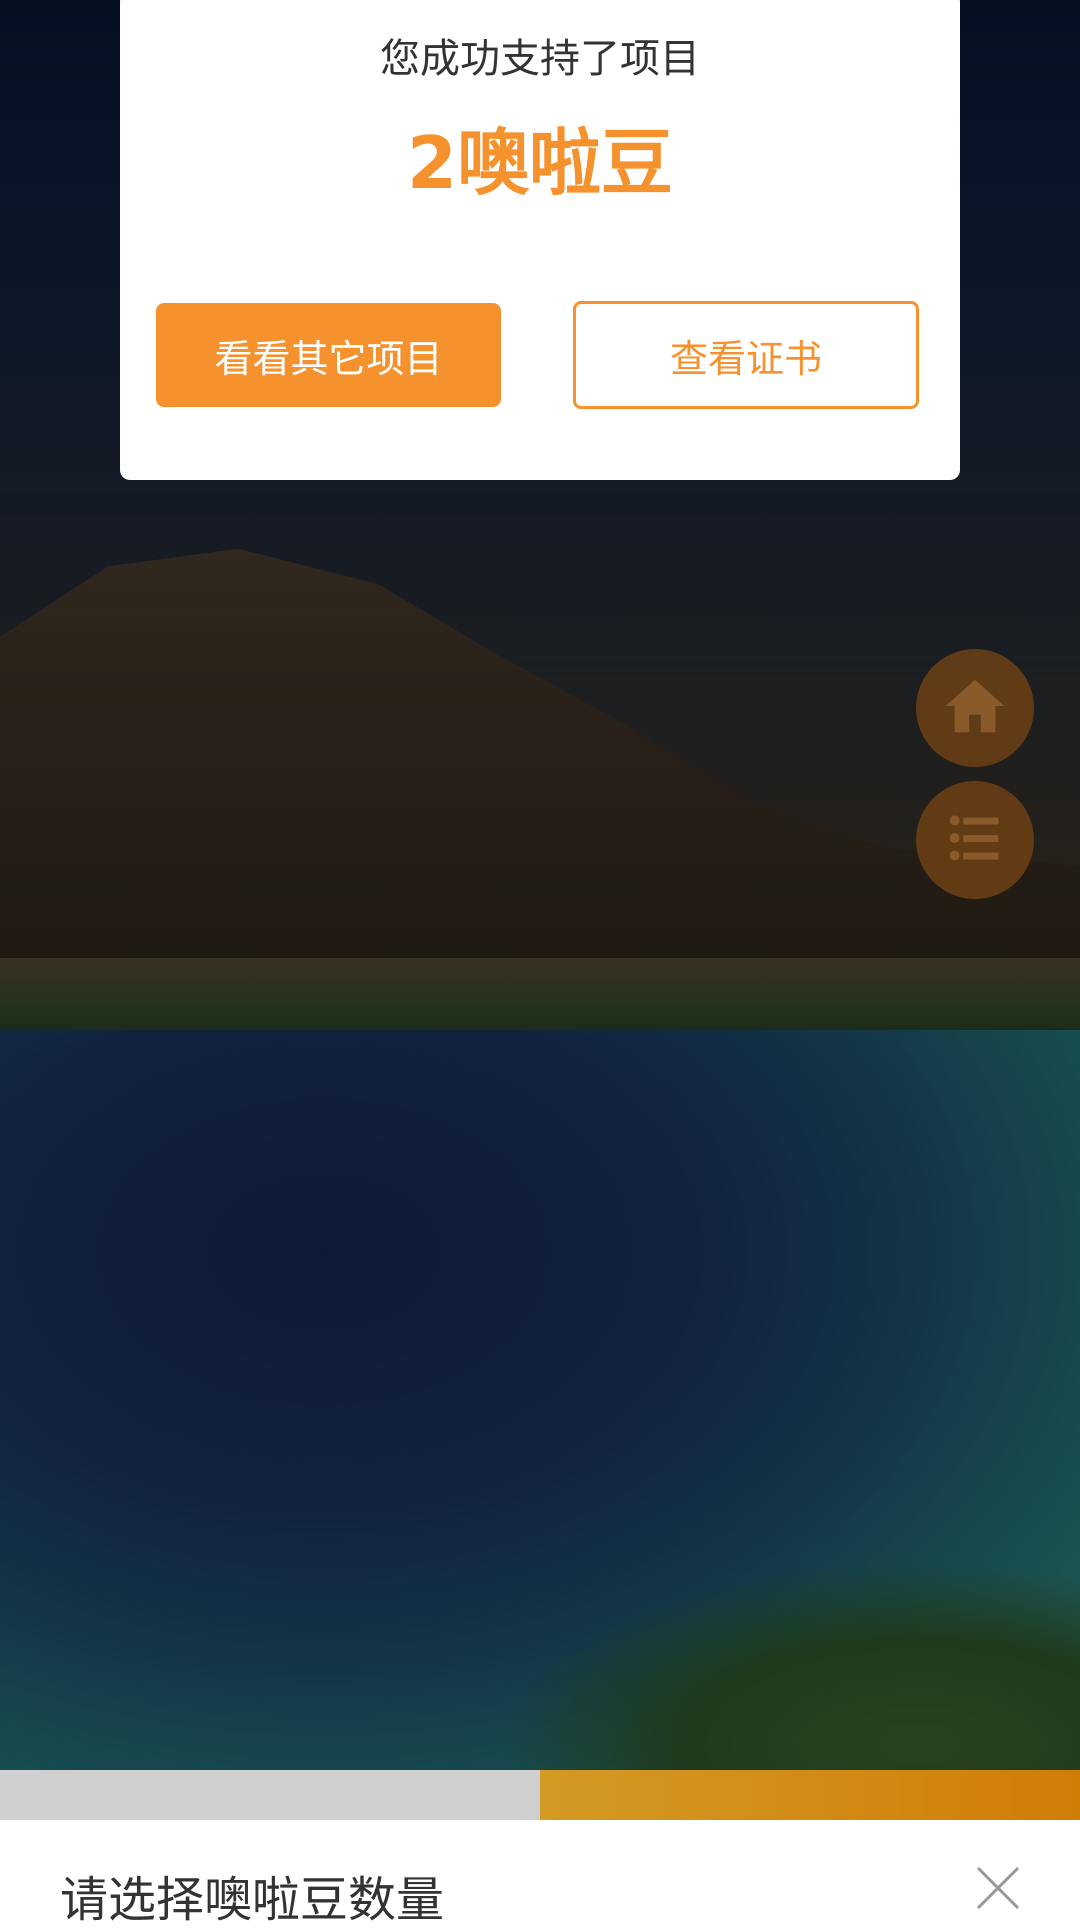 The image size is (1080, 1930). I want to click on success-amount: 2噢啦豆, so click(540, 163).